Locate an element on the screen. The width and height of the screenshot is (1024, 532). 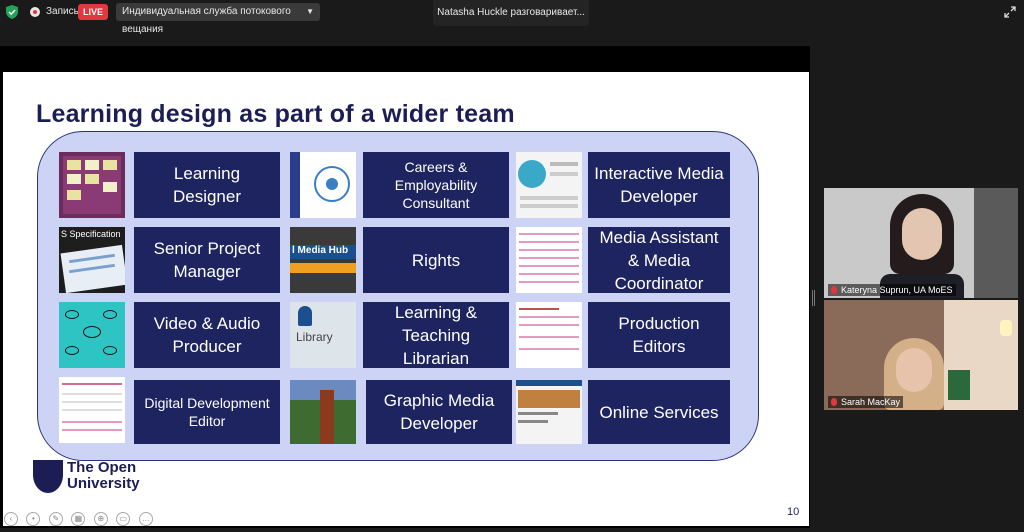
thumbnail-library-sign: Library is located at coordinates (323, 335).